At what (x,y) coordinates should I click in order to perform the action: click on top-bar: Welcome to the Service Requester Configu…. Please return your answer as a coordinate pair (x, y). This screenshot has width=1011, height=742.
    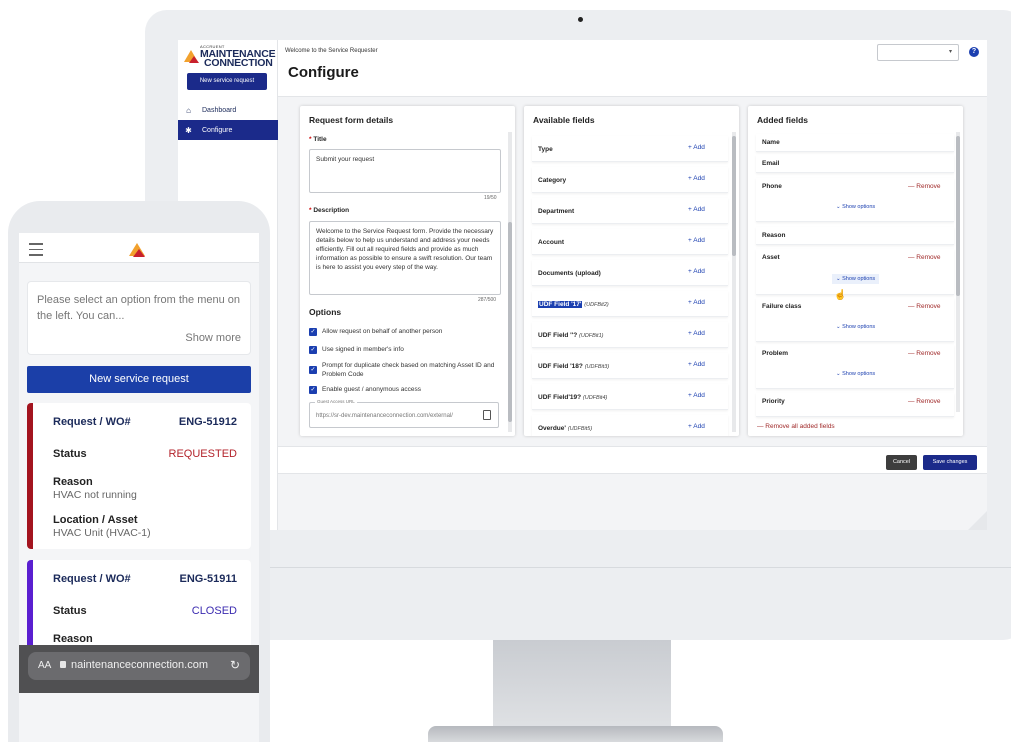
    Looking at the image, I should click on (632, 68).